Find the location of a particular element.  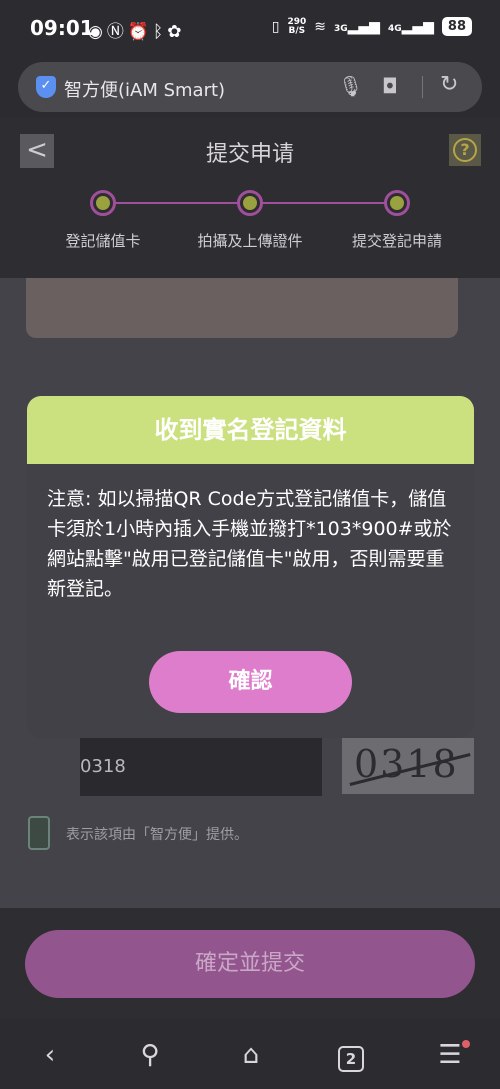

app-icon: ✿ is located at coordinates (176, 32).